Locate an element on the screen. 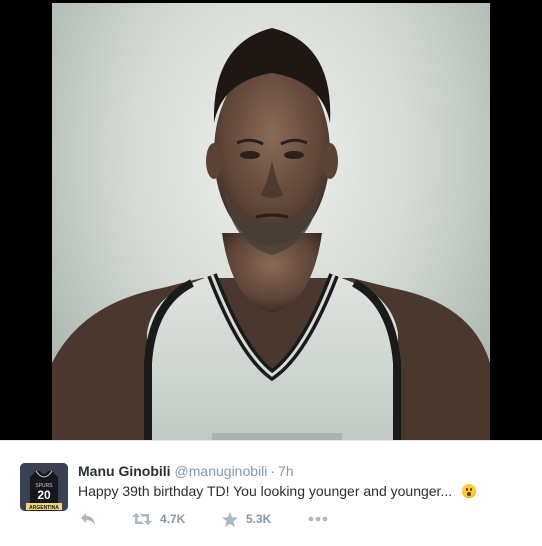 Image resolution: width=542 pixels, height=546 pixels. tweet-header: Manu Ginobili @manuginobili · 7h is located at coordinates (186, 471).